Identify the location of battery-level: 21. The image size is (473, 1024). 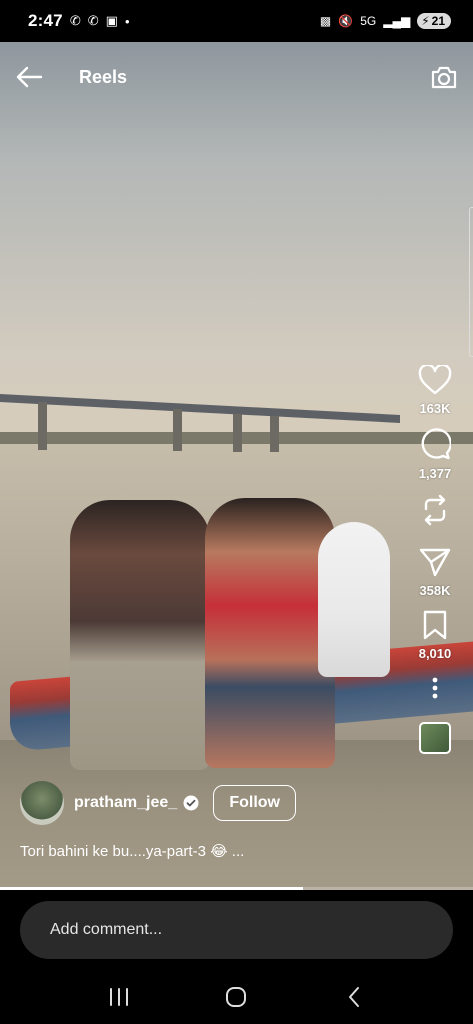
(438, 21).